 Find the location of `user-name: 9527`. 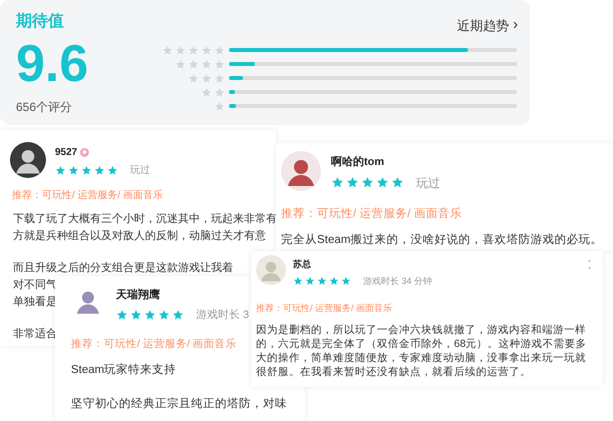

user-name: 9527 is located at coordinates (66, 153).